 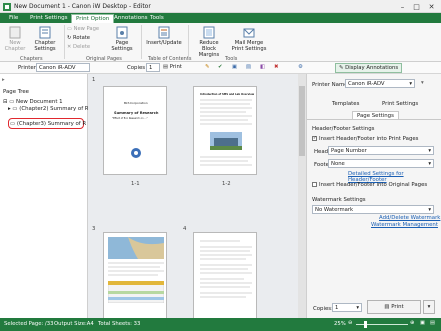 I want to click on display-annotations-toggle: ✎ Display Annotations, so click(x=369, y=68).